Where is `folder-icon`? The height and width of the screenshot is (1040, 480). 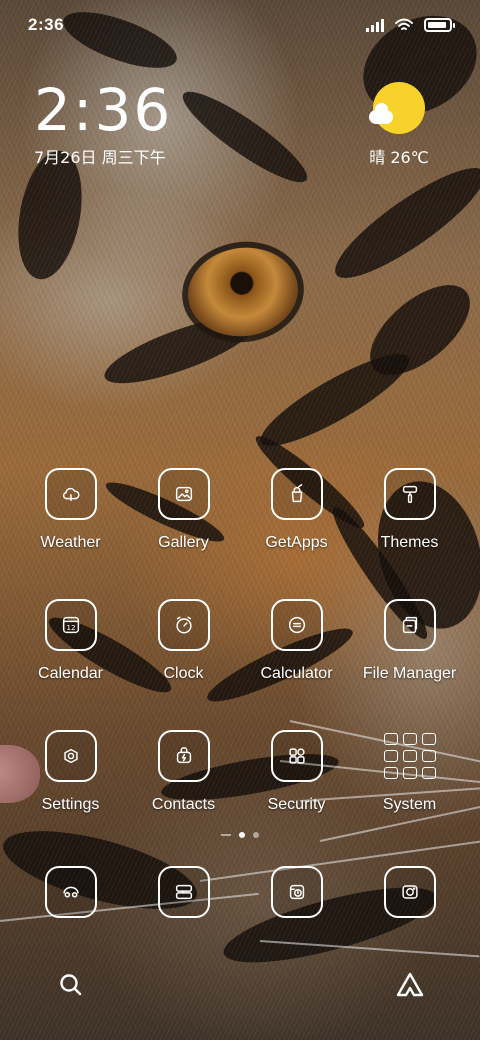 folder-icon is located at coordinates (410, 756).